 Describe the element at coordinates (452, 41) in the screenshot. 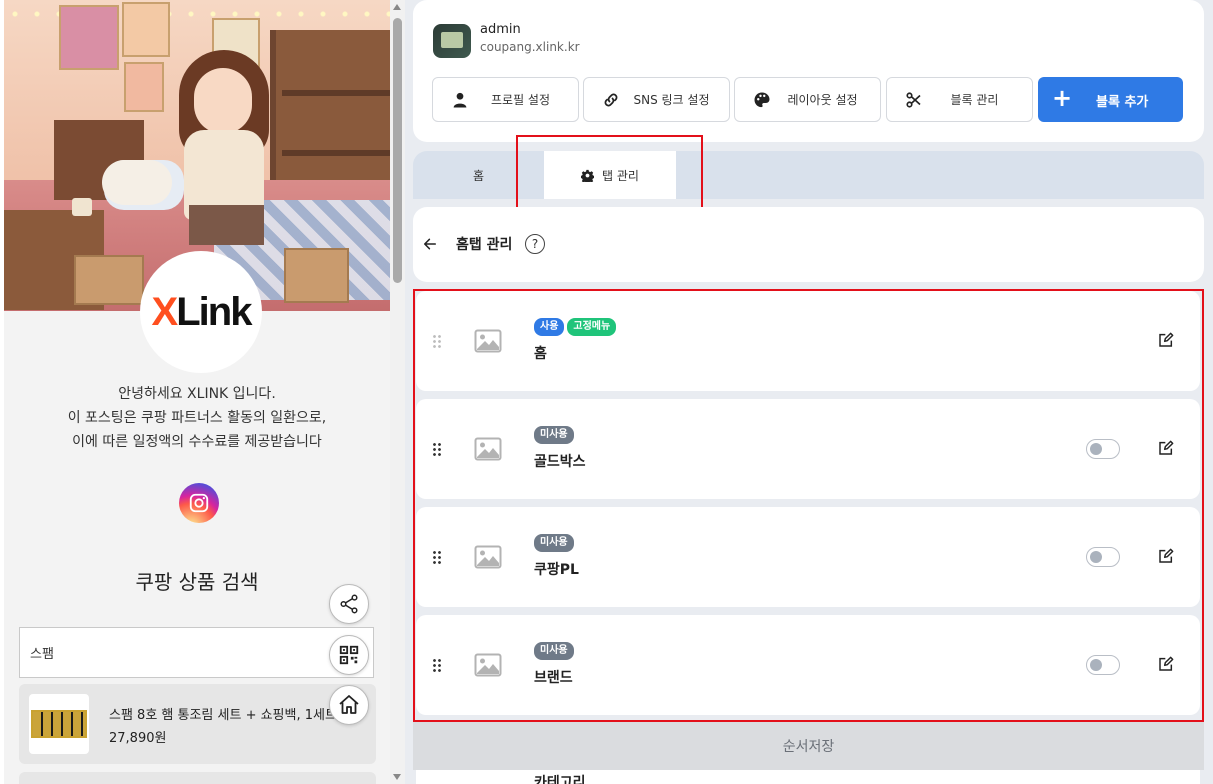

I see `avatar` at that location.